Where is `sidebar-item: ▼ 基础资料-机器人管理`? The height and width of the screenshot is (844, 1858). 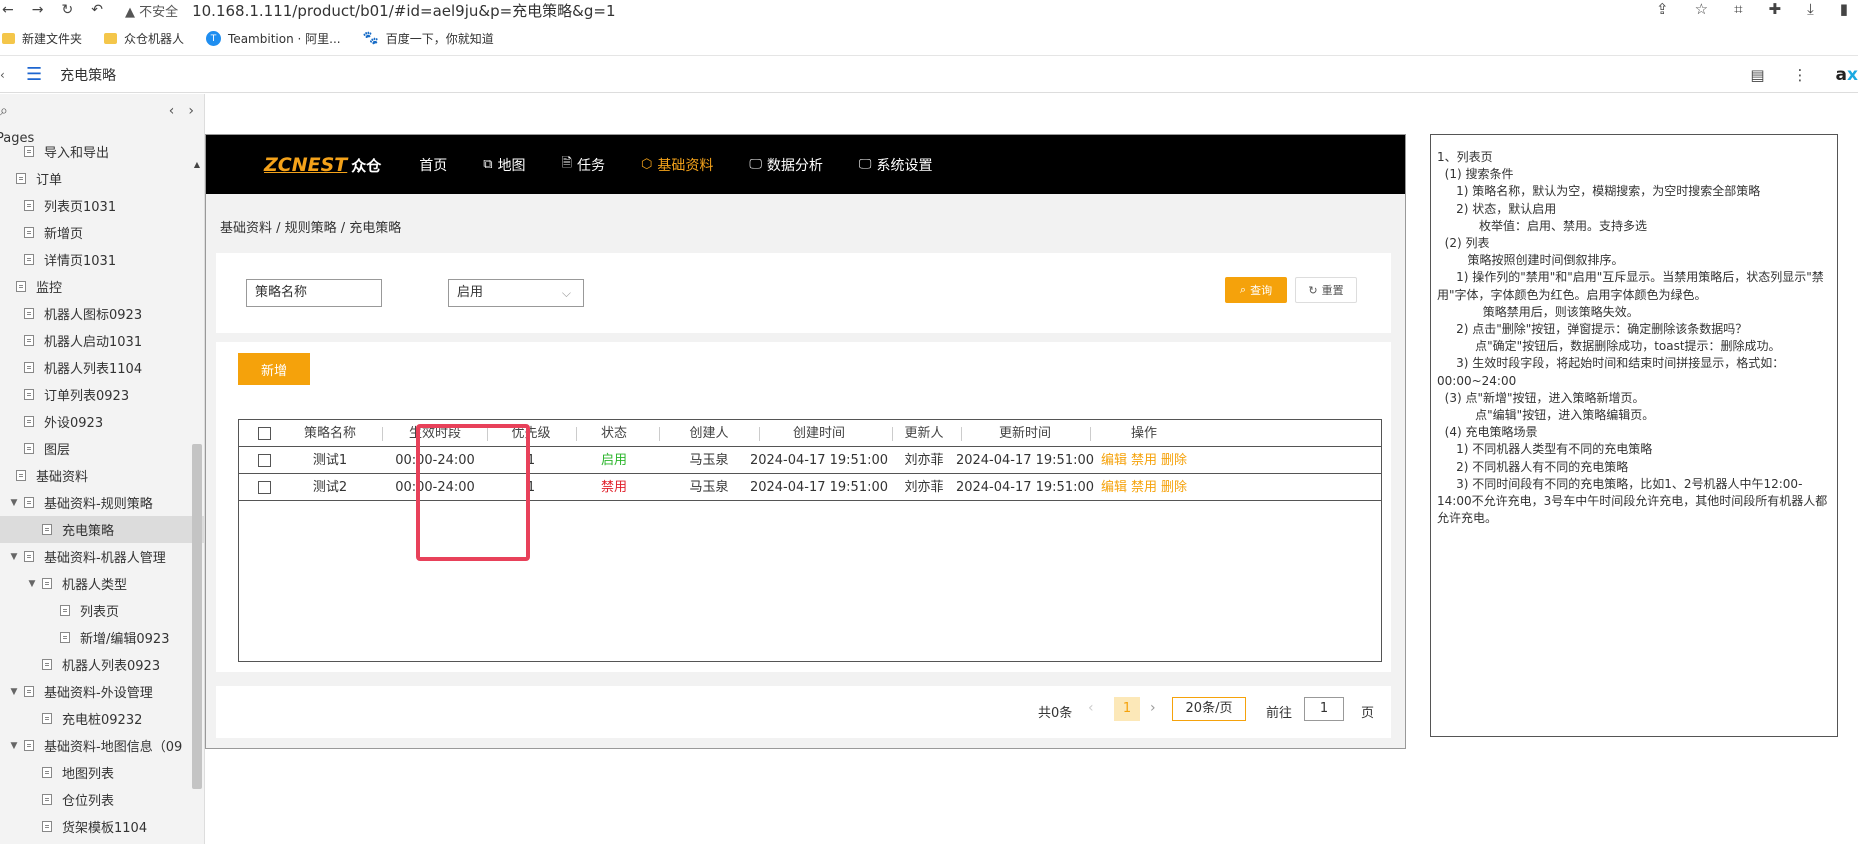
sidebar-item: ▼ 基础资料-机器人管理 is located at coordinates (102, 556).